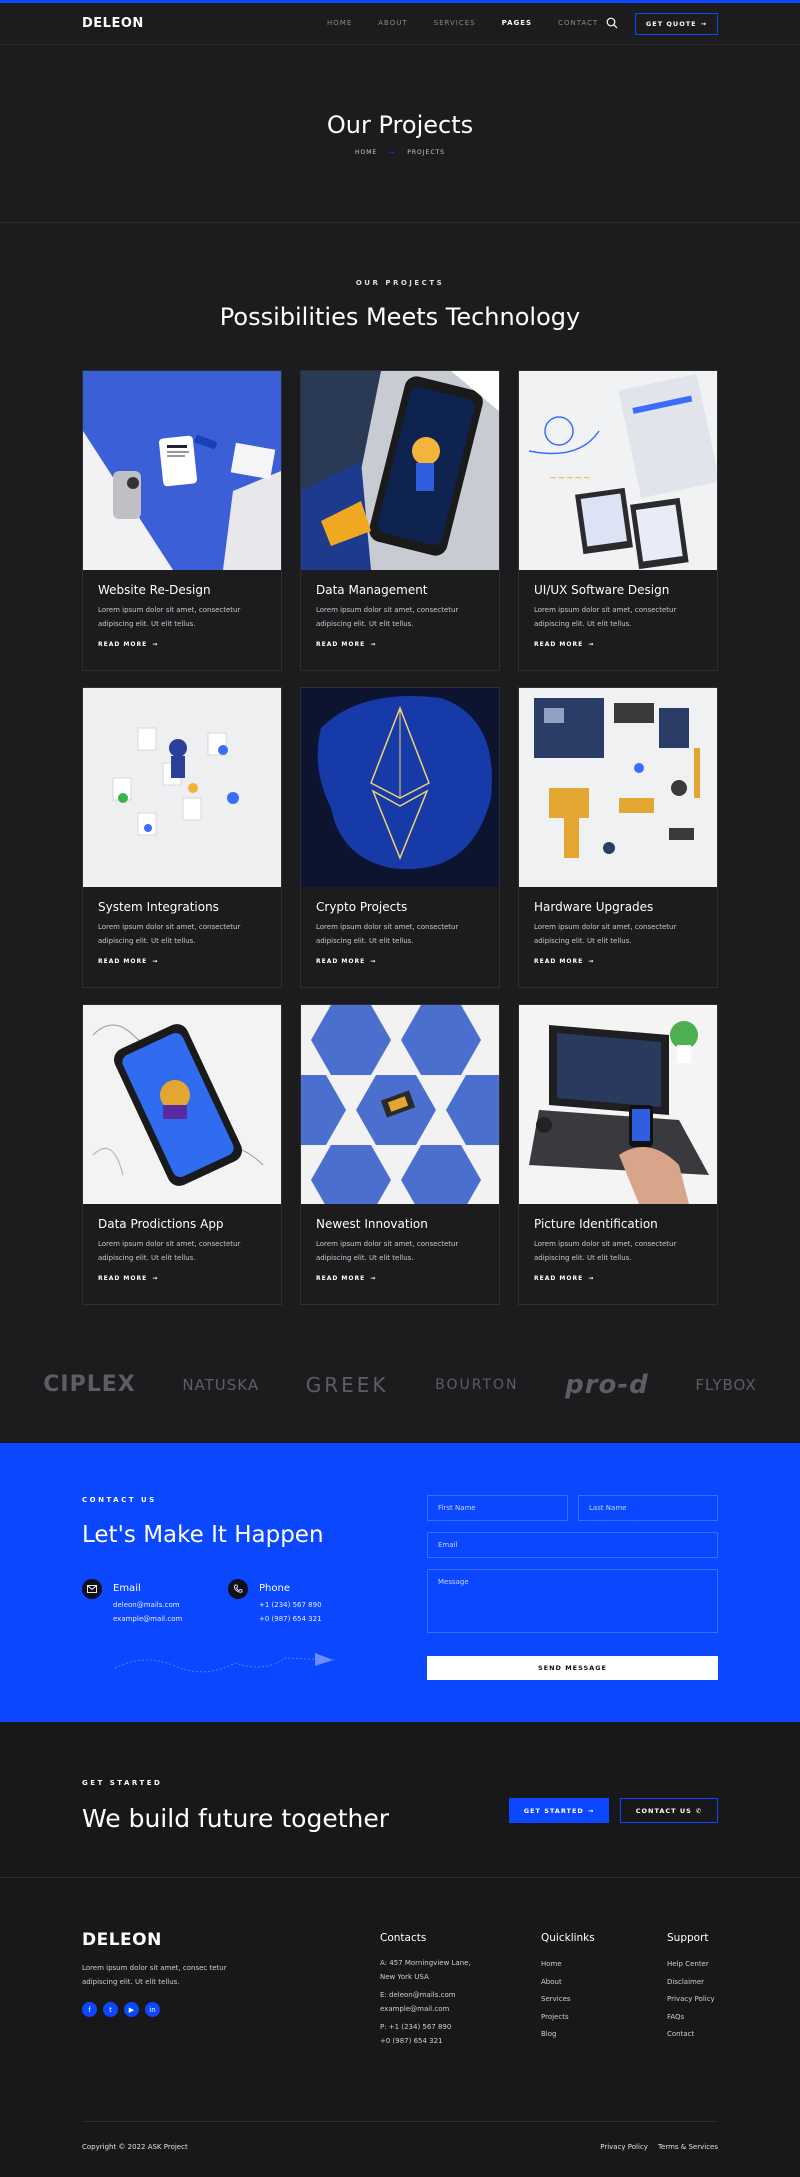 Image resolution: width=800 pixels, height=2177 pixels. Describe the element at coordinates (578, 23) in the screenshot. I see `nav-item-contact: CONTACT` at that location.